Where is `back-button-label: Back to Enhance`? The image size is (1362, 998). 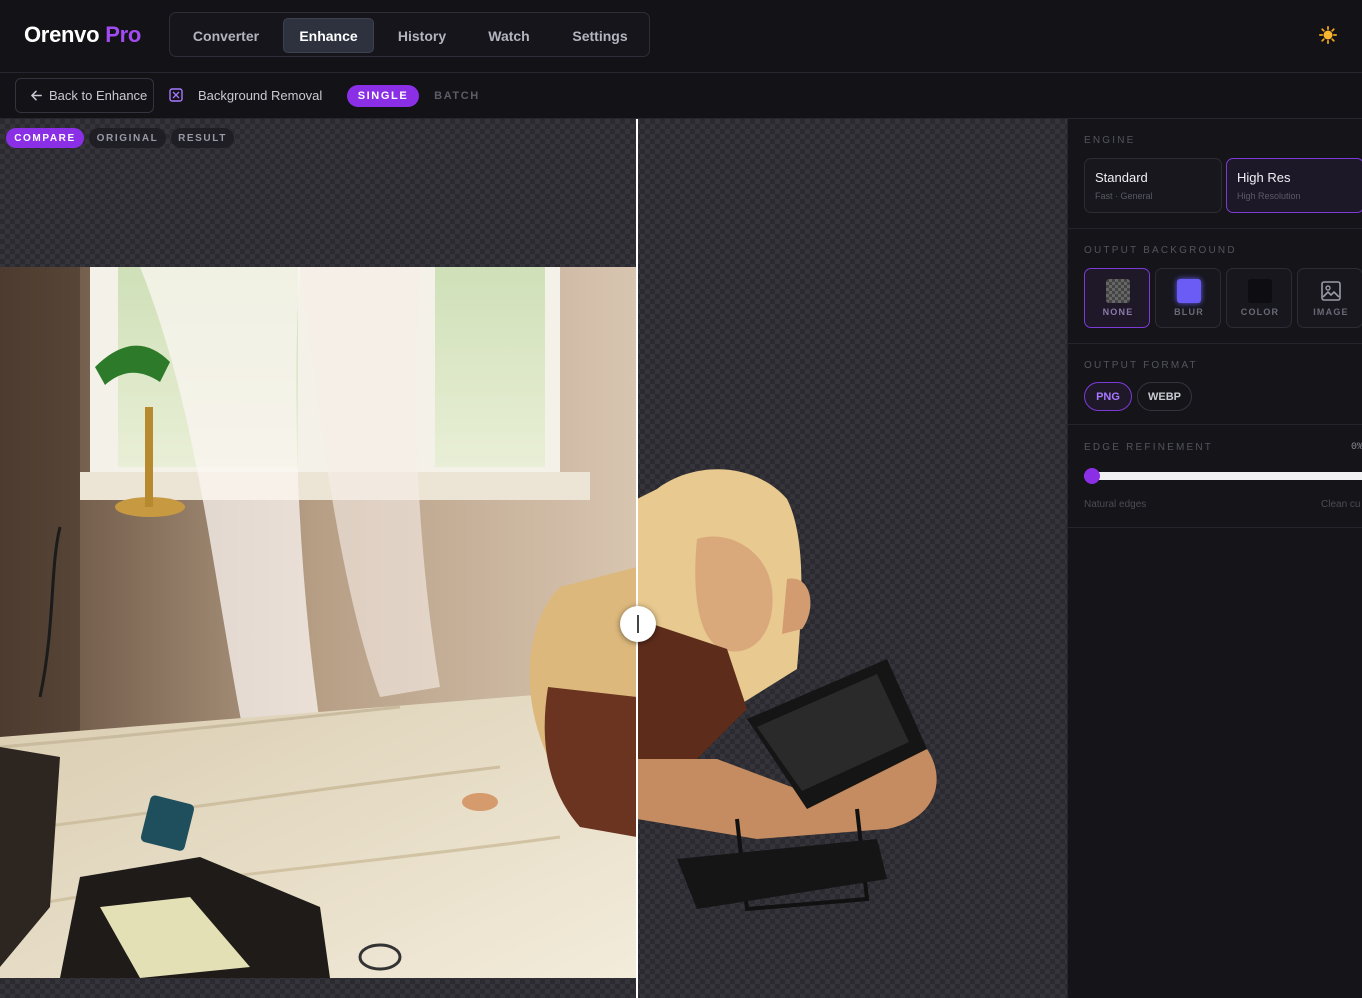 back-button-label: Back to Enhance is located at coordinates (98, 95).